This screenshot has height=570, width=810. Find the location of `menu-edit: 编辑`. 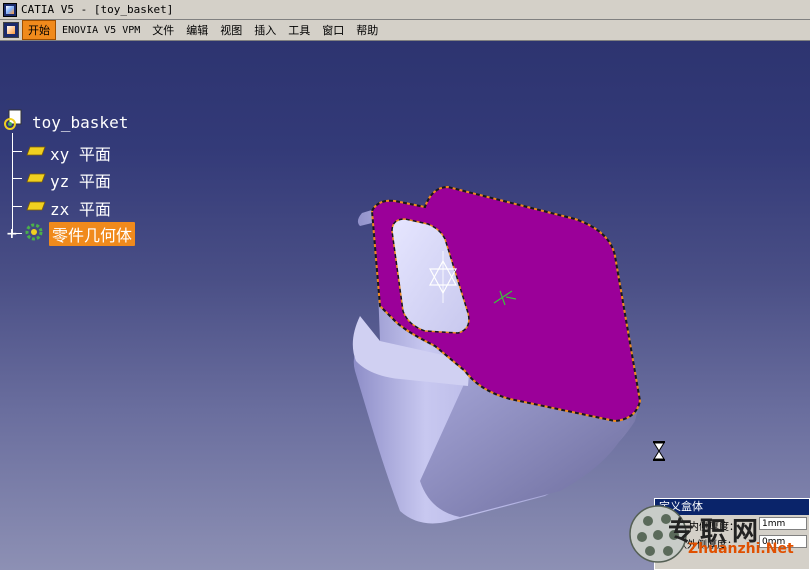

menu-edit: 编辑 is located at coordinates (197, 30).